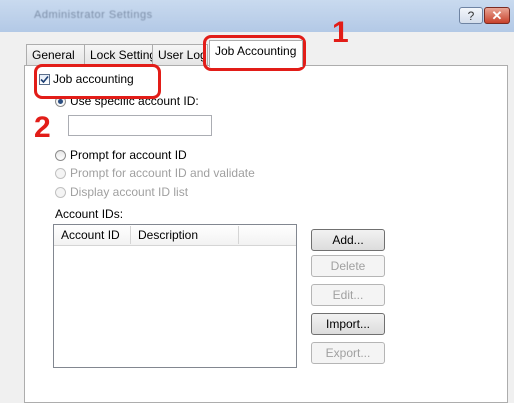 The width and height of the screenshot is (514, 403). I want to click on radio-prompt-and-validate, so click(60, 173).